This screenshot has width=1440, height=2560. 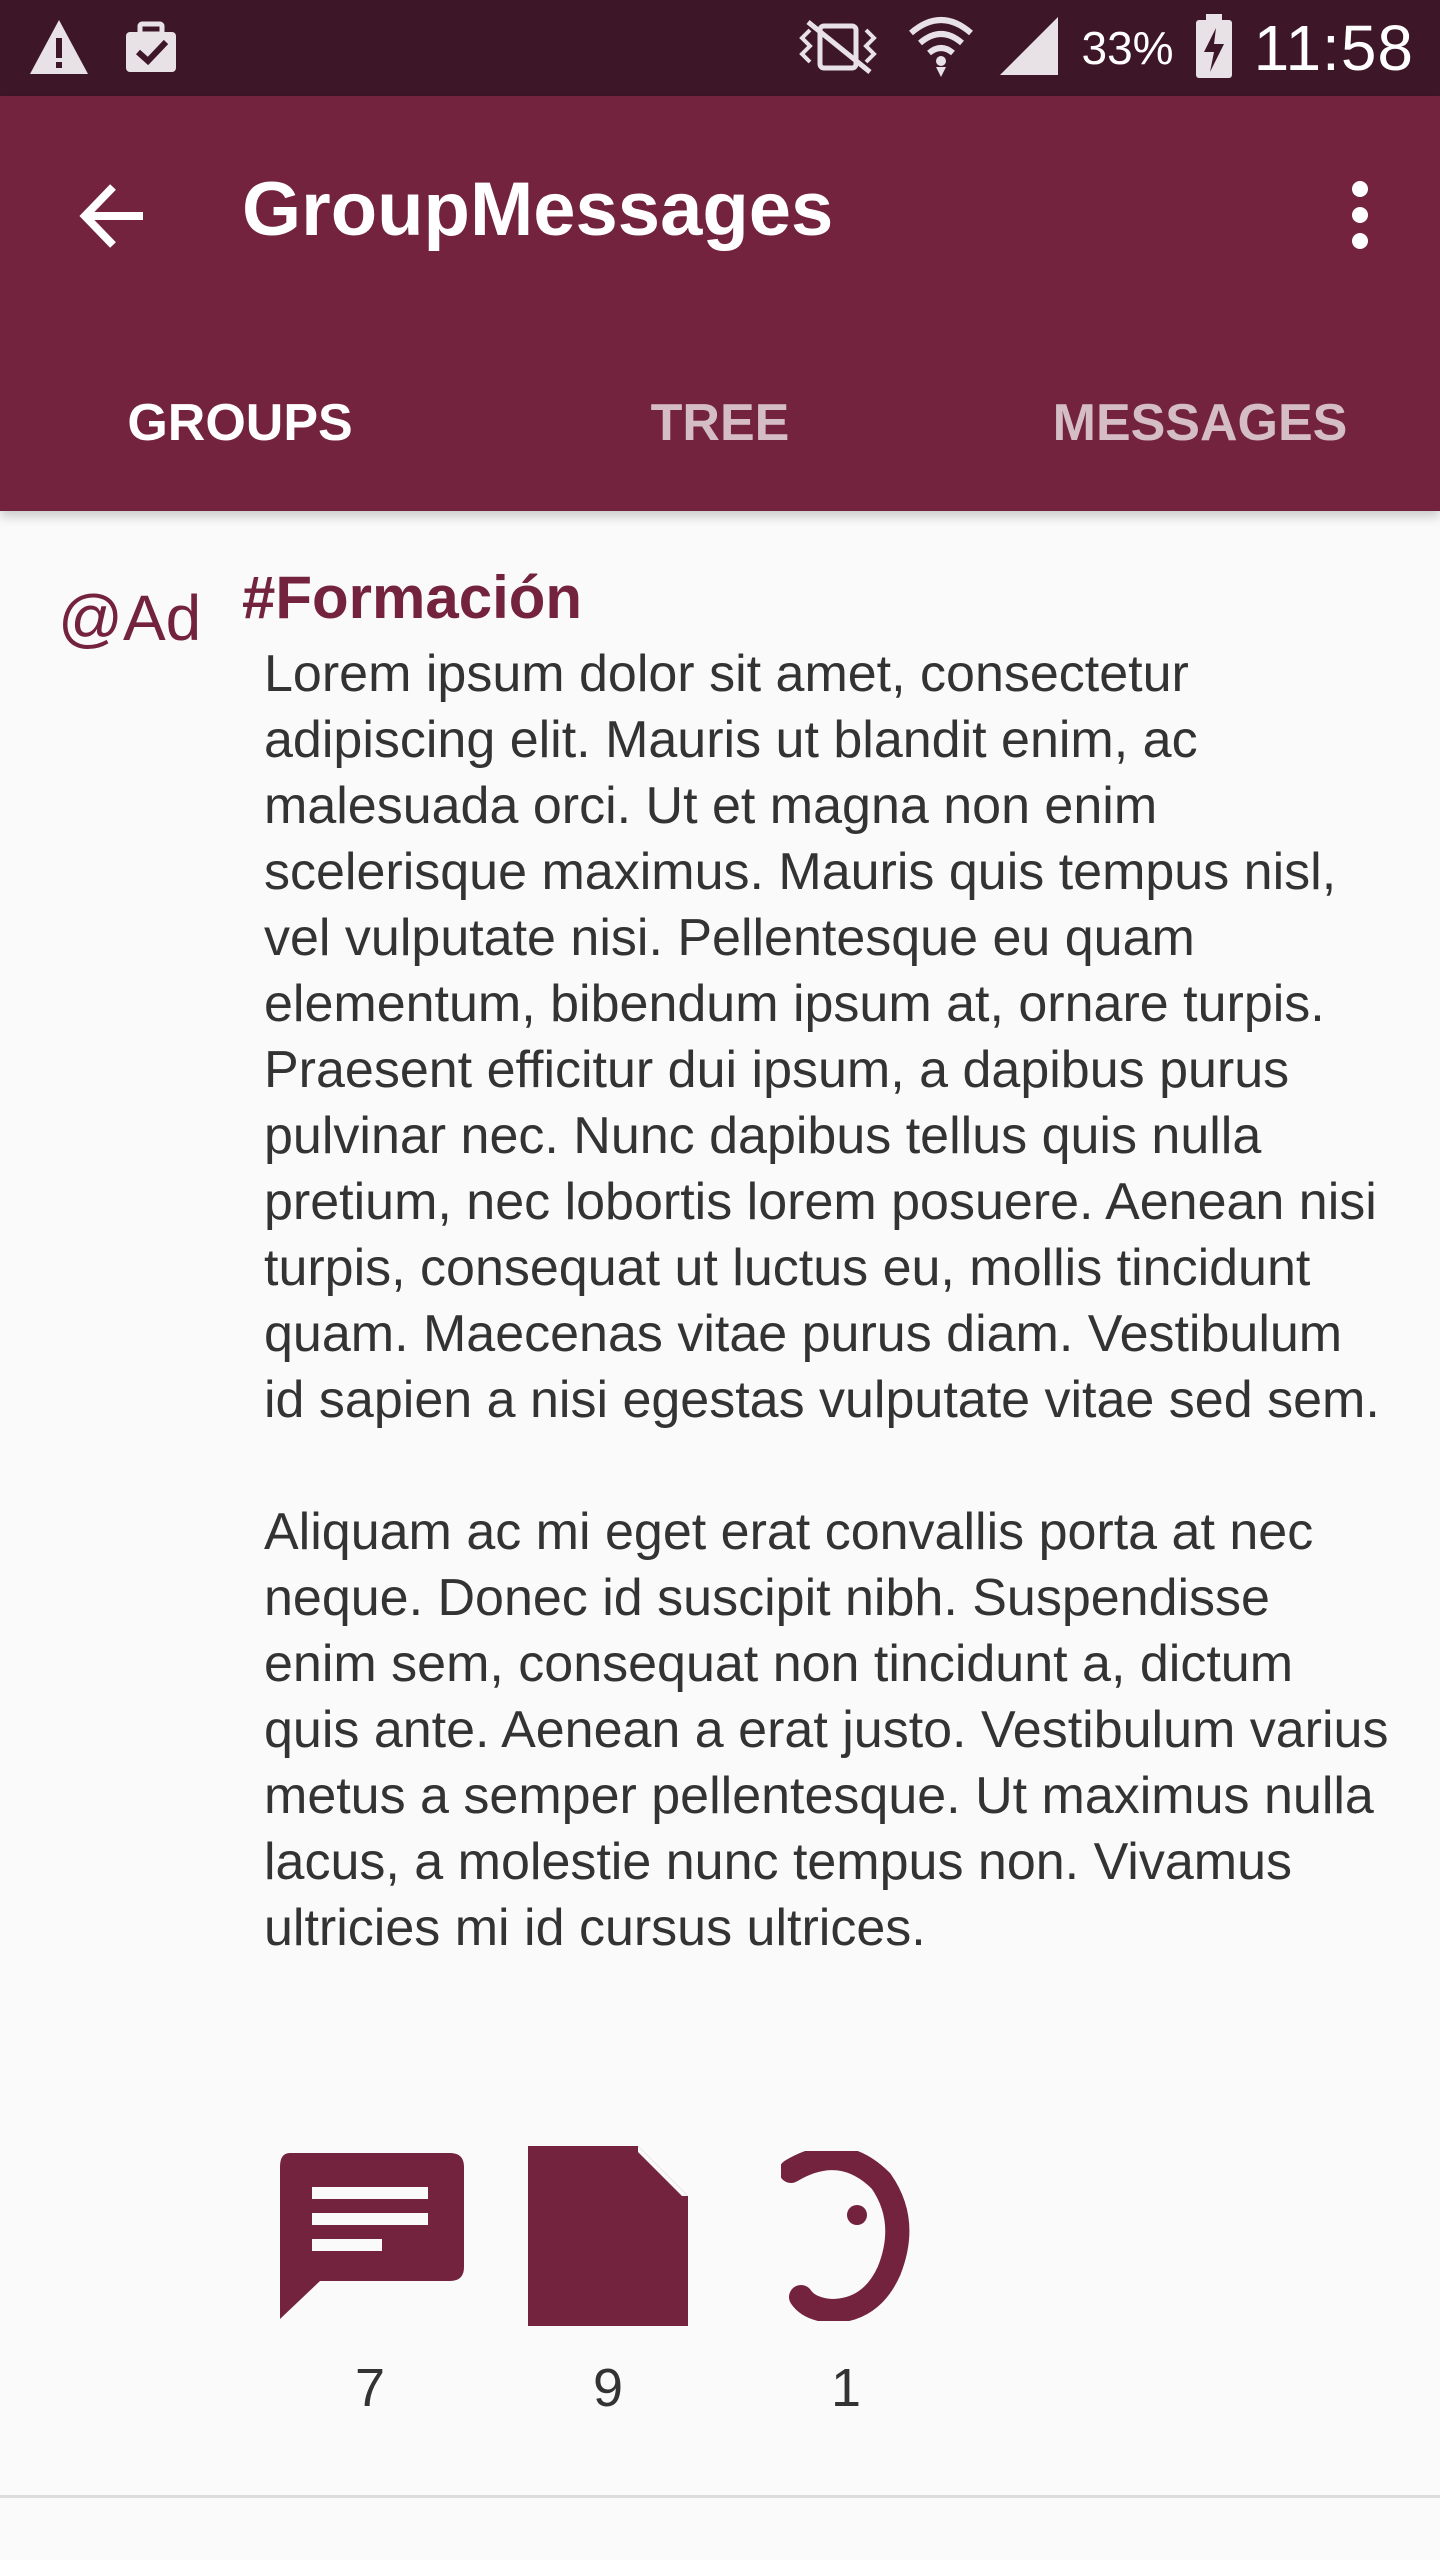 I want to click on back-button, so click(x=112, y=218).